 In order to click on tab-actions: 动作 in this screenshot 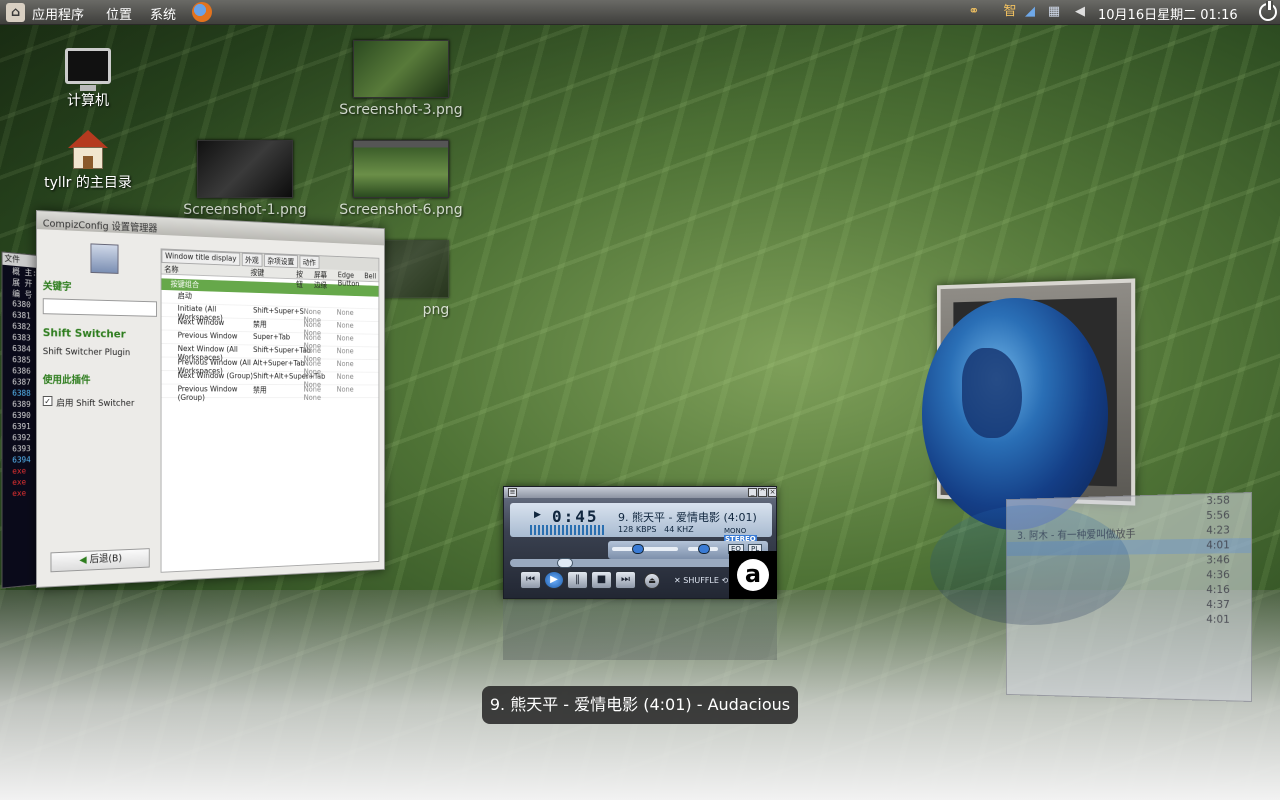, I will do `click(309, 262)`.